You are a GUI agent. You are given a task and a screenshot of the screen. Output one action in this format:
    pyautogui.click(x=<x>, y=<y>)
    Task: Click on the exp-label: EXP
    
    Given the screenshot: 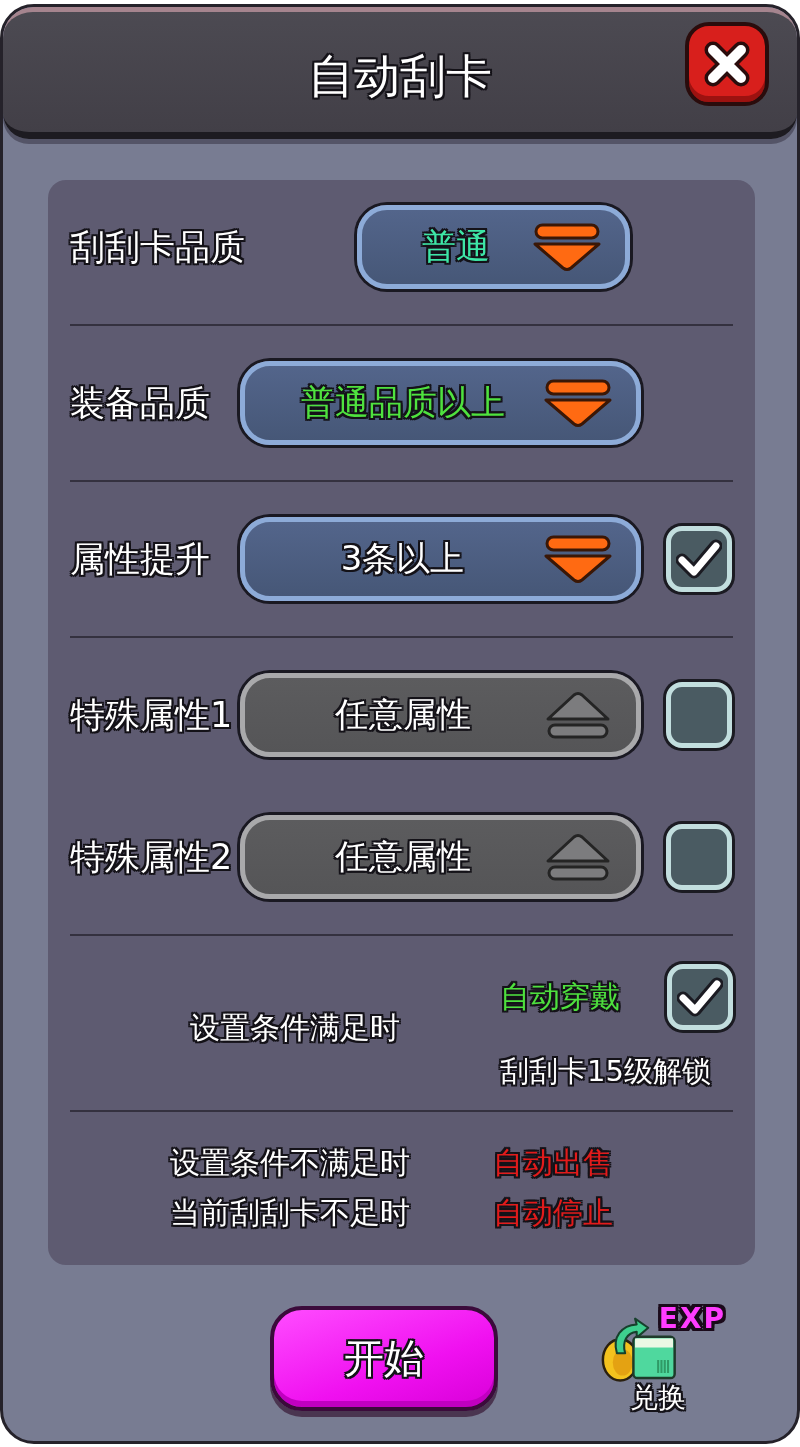 What is the action you would take?
    pyautogui.click(x=692, y=1318)
    